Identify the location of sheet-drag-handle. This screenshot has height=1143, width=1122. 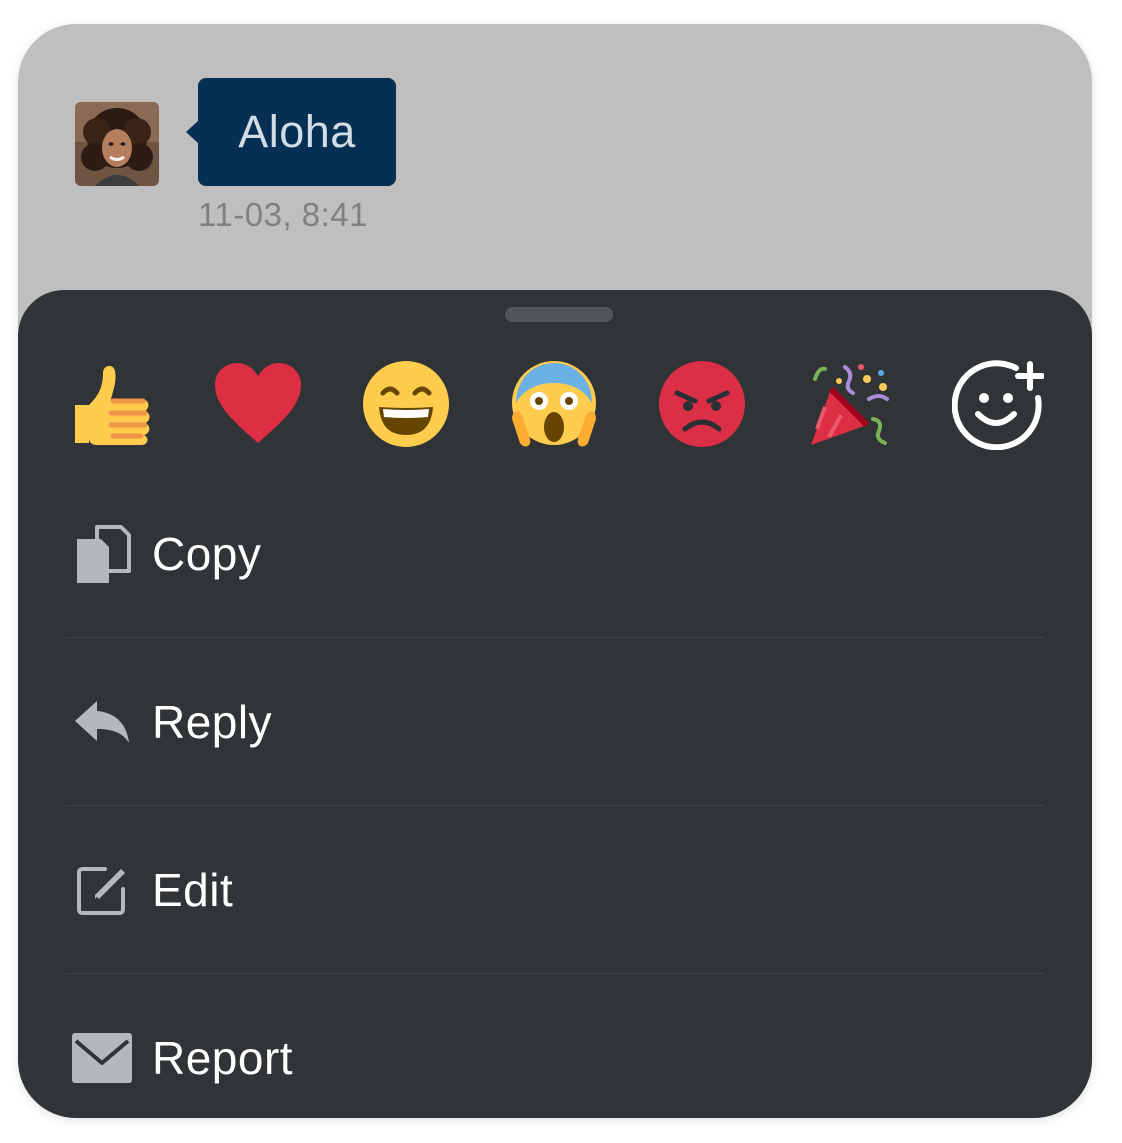
(559, 314).